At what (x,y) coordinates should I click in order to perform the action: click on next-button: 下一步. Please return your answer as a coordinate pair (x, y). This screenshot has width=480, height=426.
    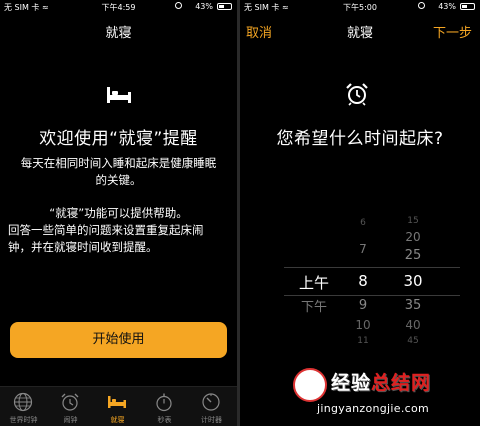
    Looking at the image, I should click on (452, 31).